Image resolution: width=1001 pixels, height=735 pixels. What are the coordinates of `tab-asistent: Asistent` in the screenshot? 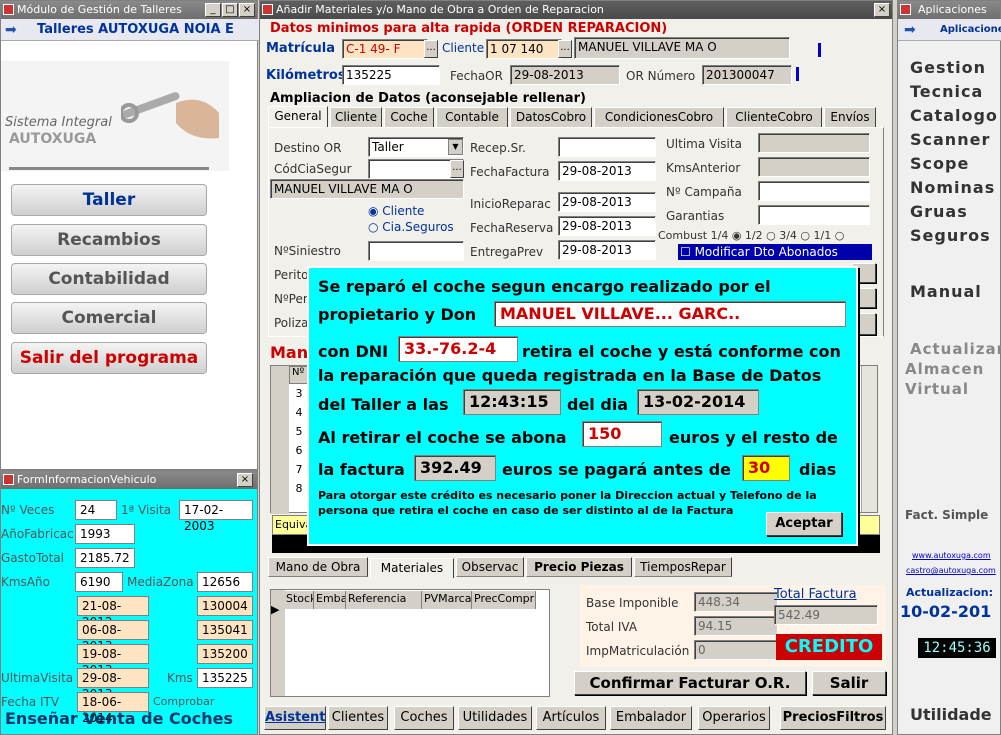 It's located at (295, 718).